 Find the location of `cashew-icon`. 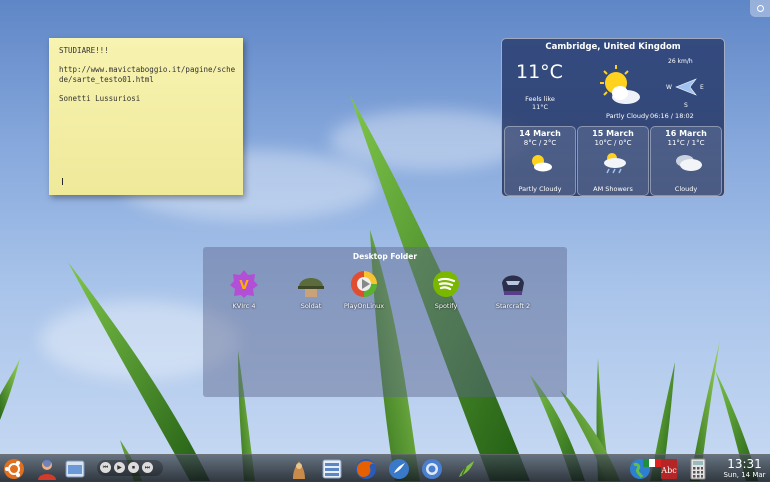

cashew-icon is located at coordinates (760, 8).